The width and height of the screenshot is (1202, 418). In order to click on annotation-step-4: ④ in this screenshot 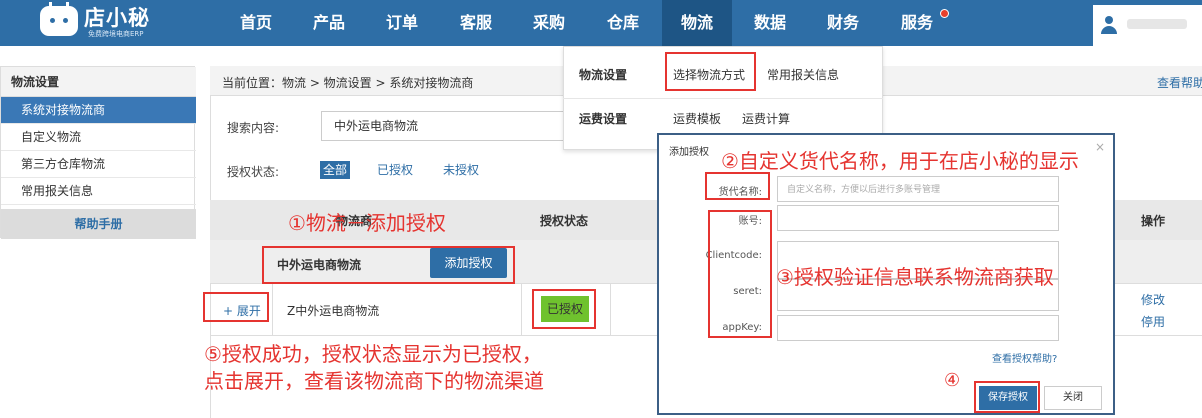, I will do `click(952, 380)`.